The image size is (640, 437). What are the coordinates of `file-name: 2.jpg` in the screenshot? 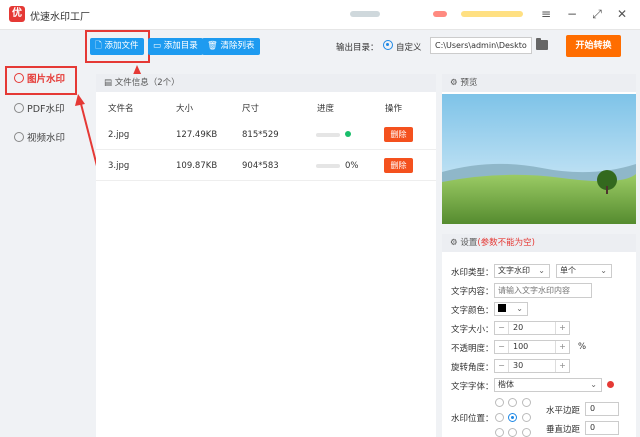 It's located at (119, 135).